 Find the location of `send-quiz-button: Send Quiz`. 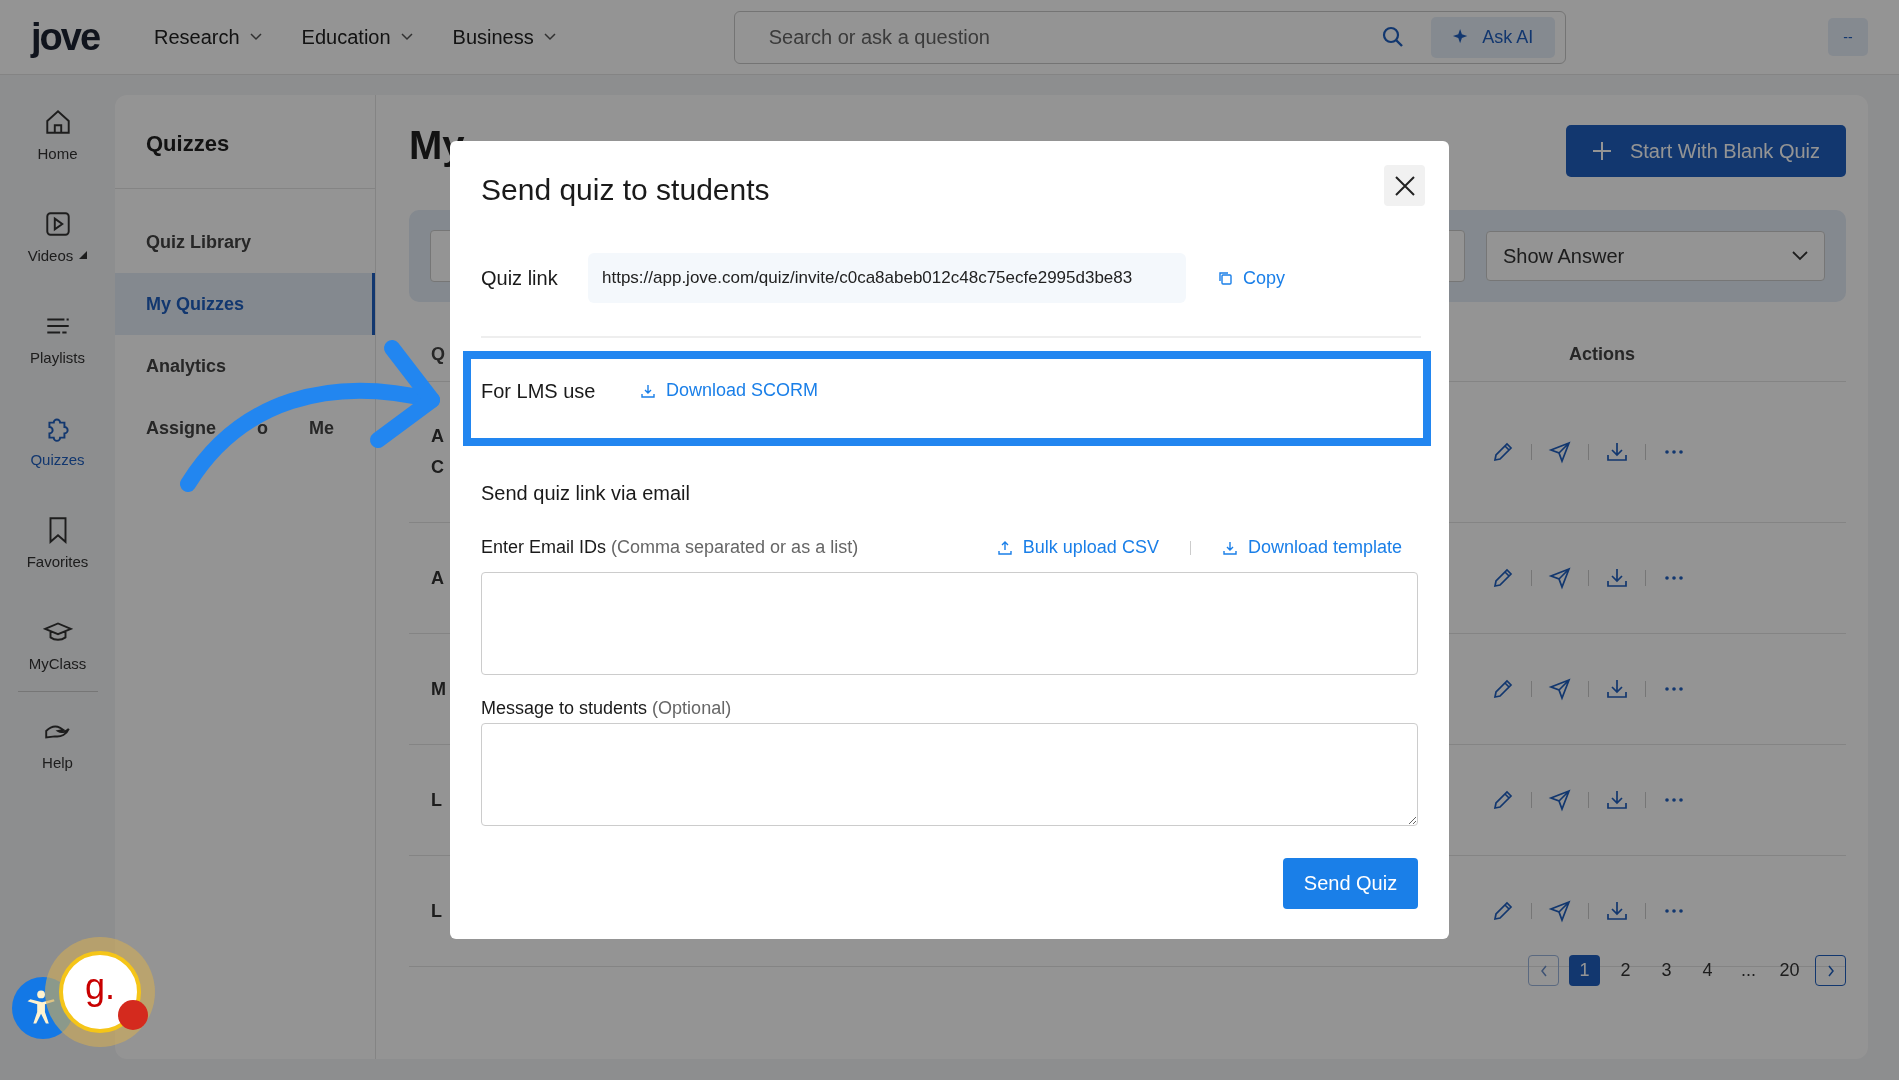

send-quiz-button: Send Quiz is located at coordinates (1350, 883).